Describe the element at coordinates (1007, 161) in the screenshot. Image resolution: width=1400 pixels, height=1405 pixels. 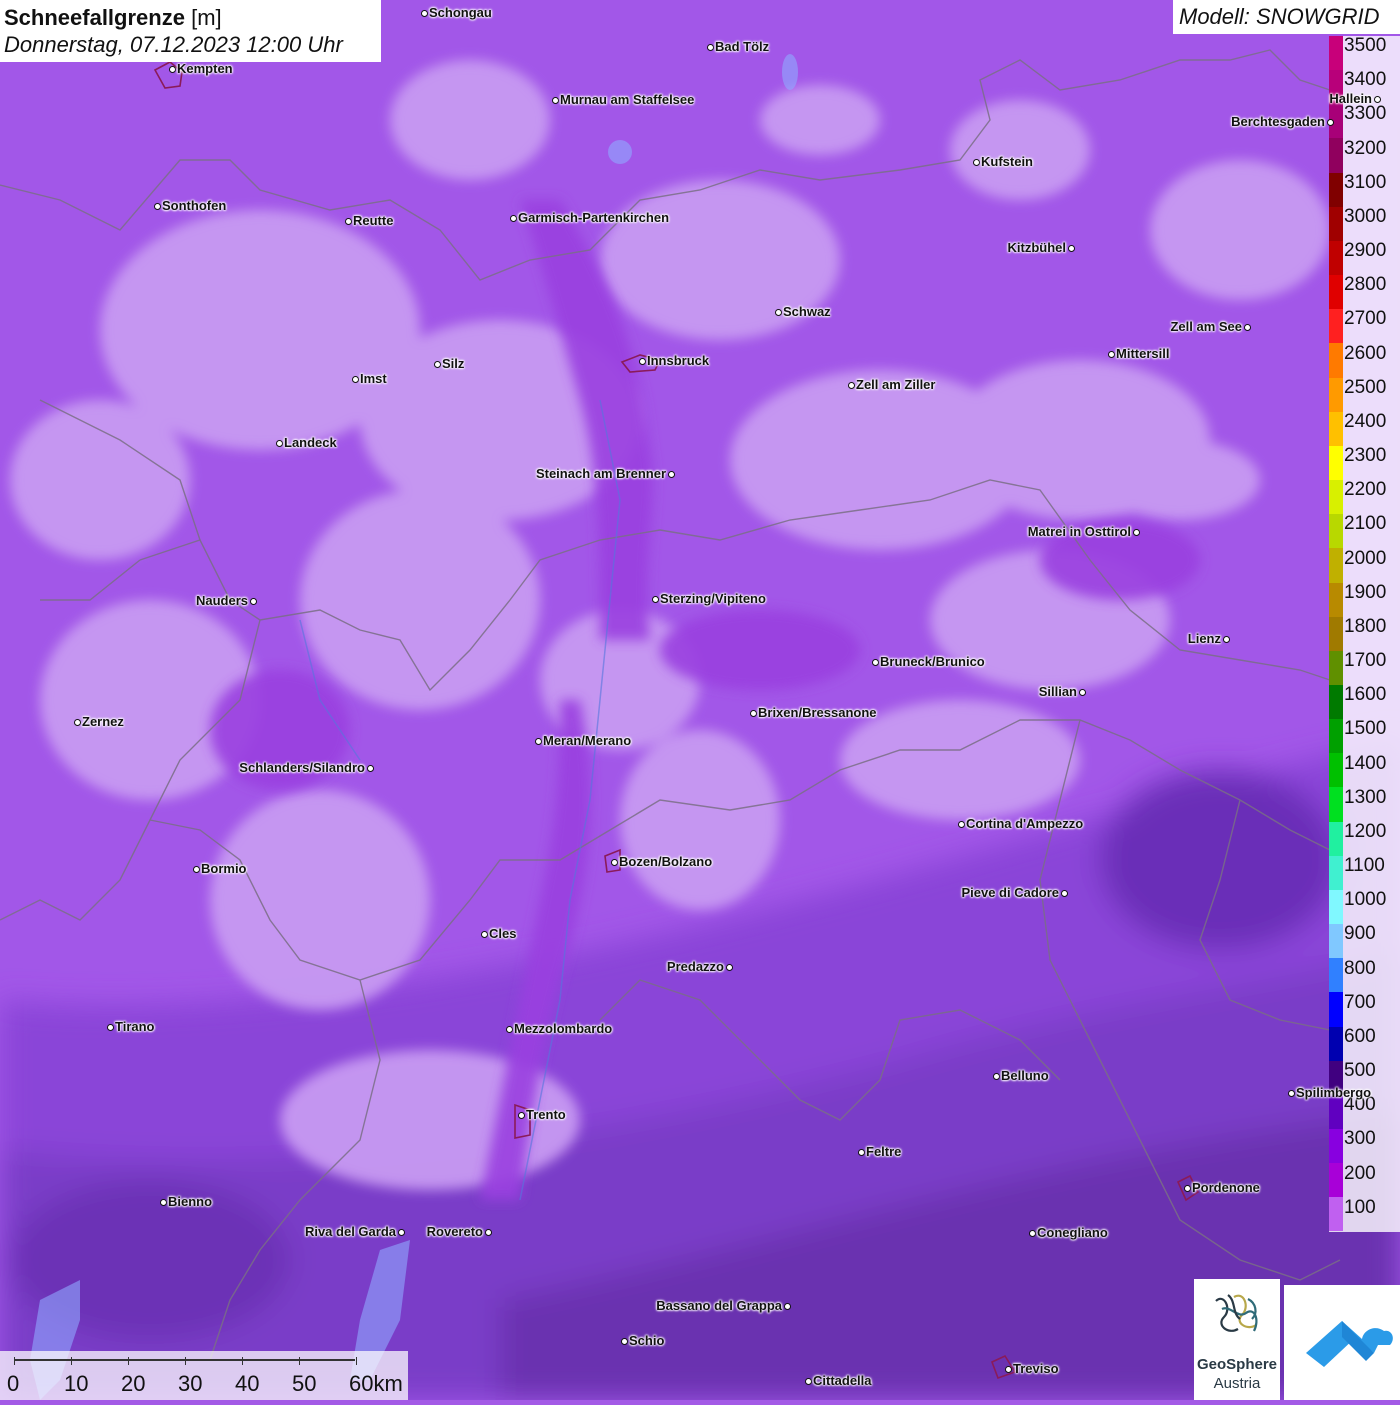
I see `city-label: Kufstein` at that location.